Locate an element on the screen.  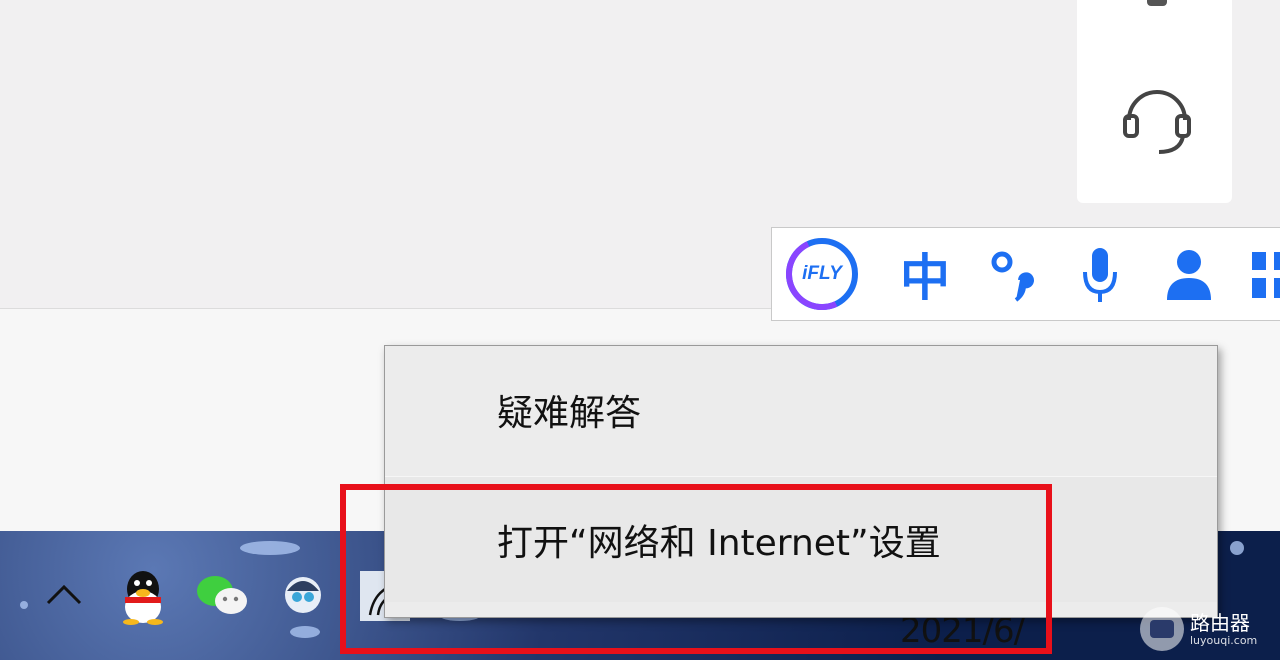
headset-icon is located at coordinates (1157, 120).